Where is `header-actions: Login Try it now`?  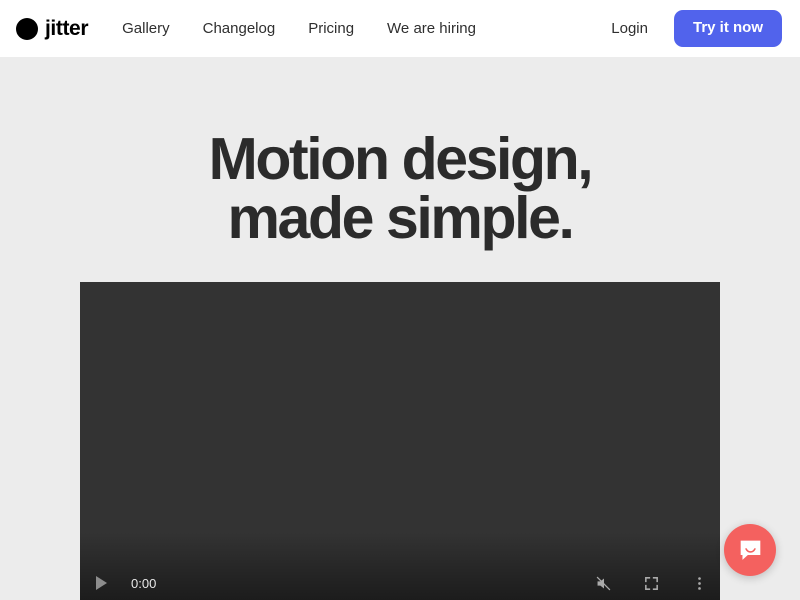
header-actions: Login Try it now is located at coordinates (696, 28).